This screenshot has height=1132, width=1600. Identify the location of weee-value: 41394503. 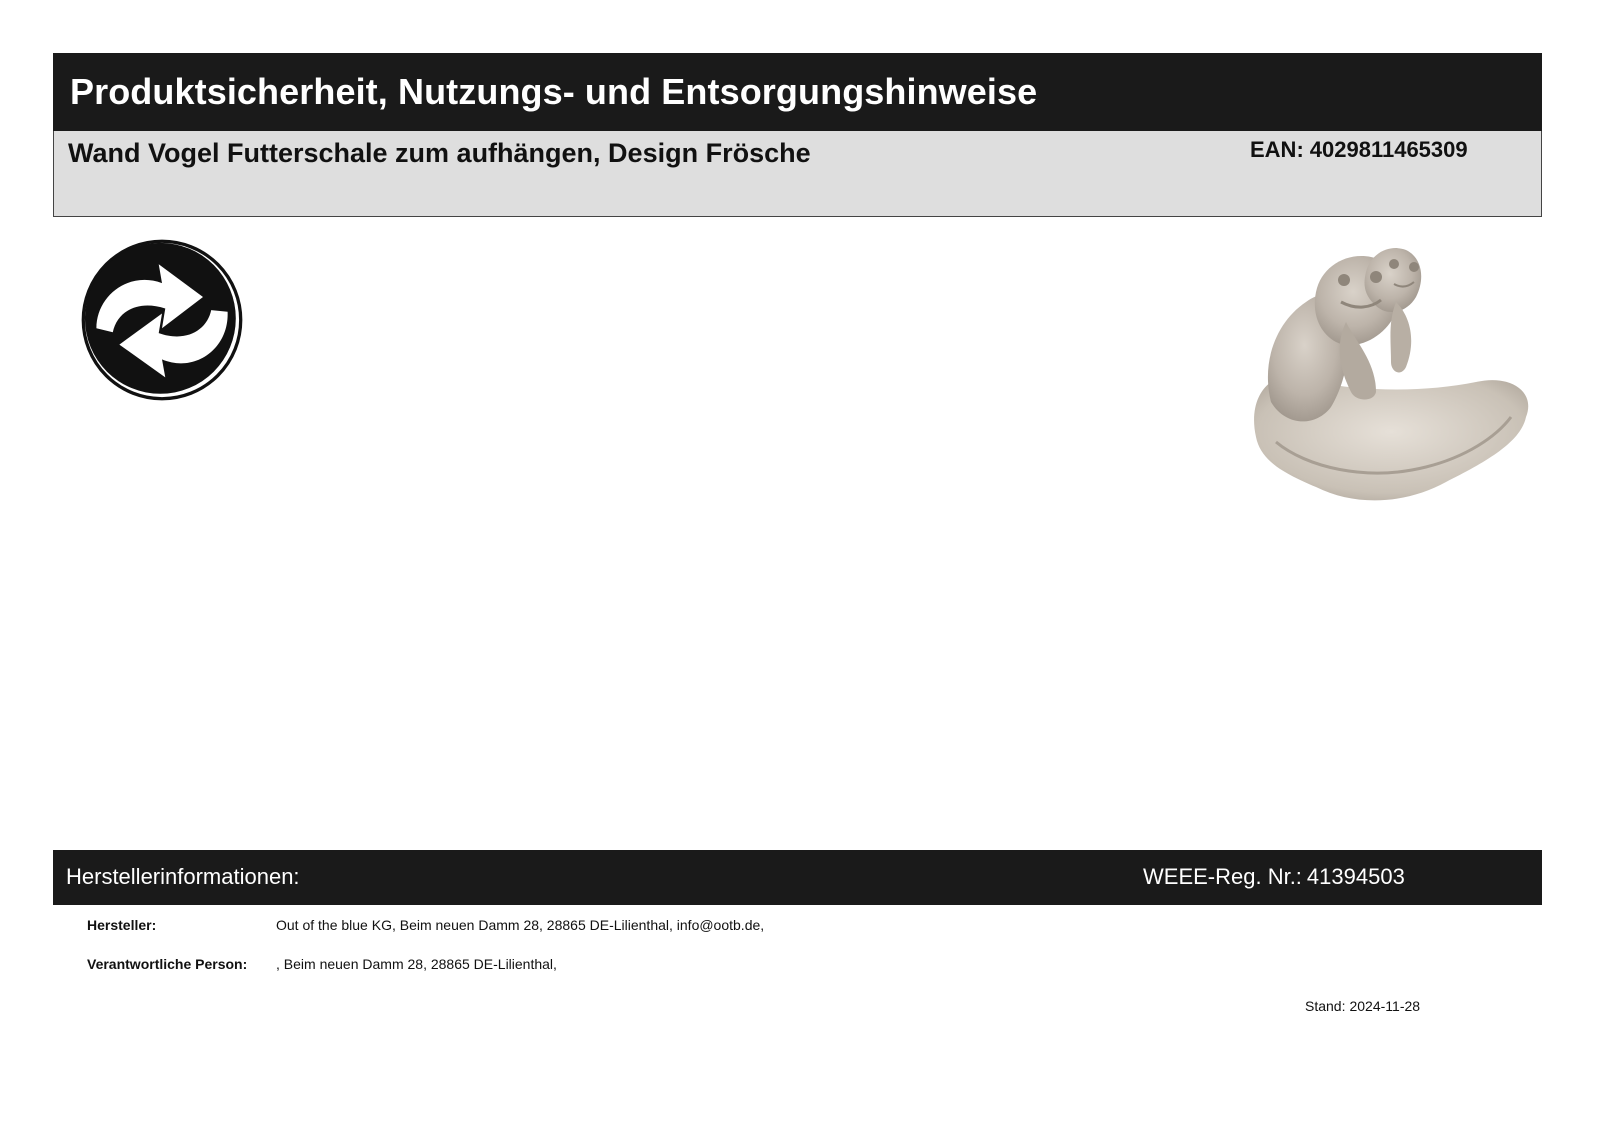
(1355, 876).